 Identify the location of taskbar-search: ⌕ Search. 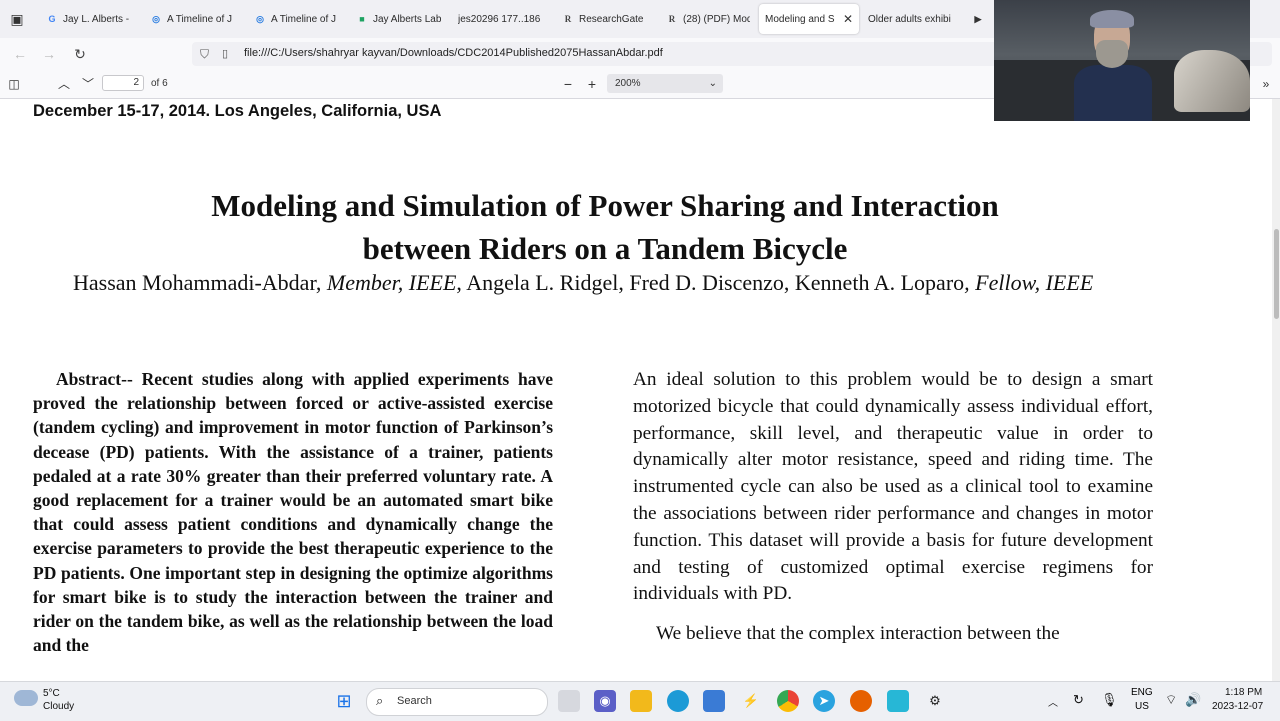
(457, 702).